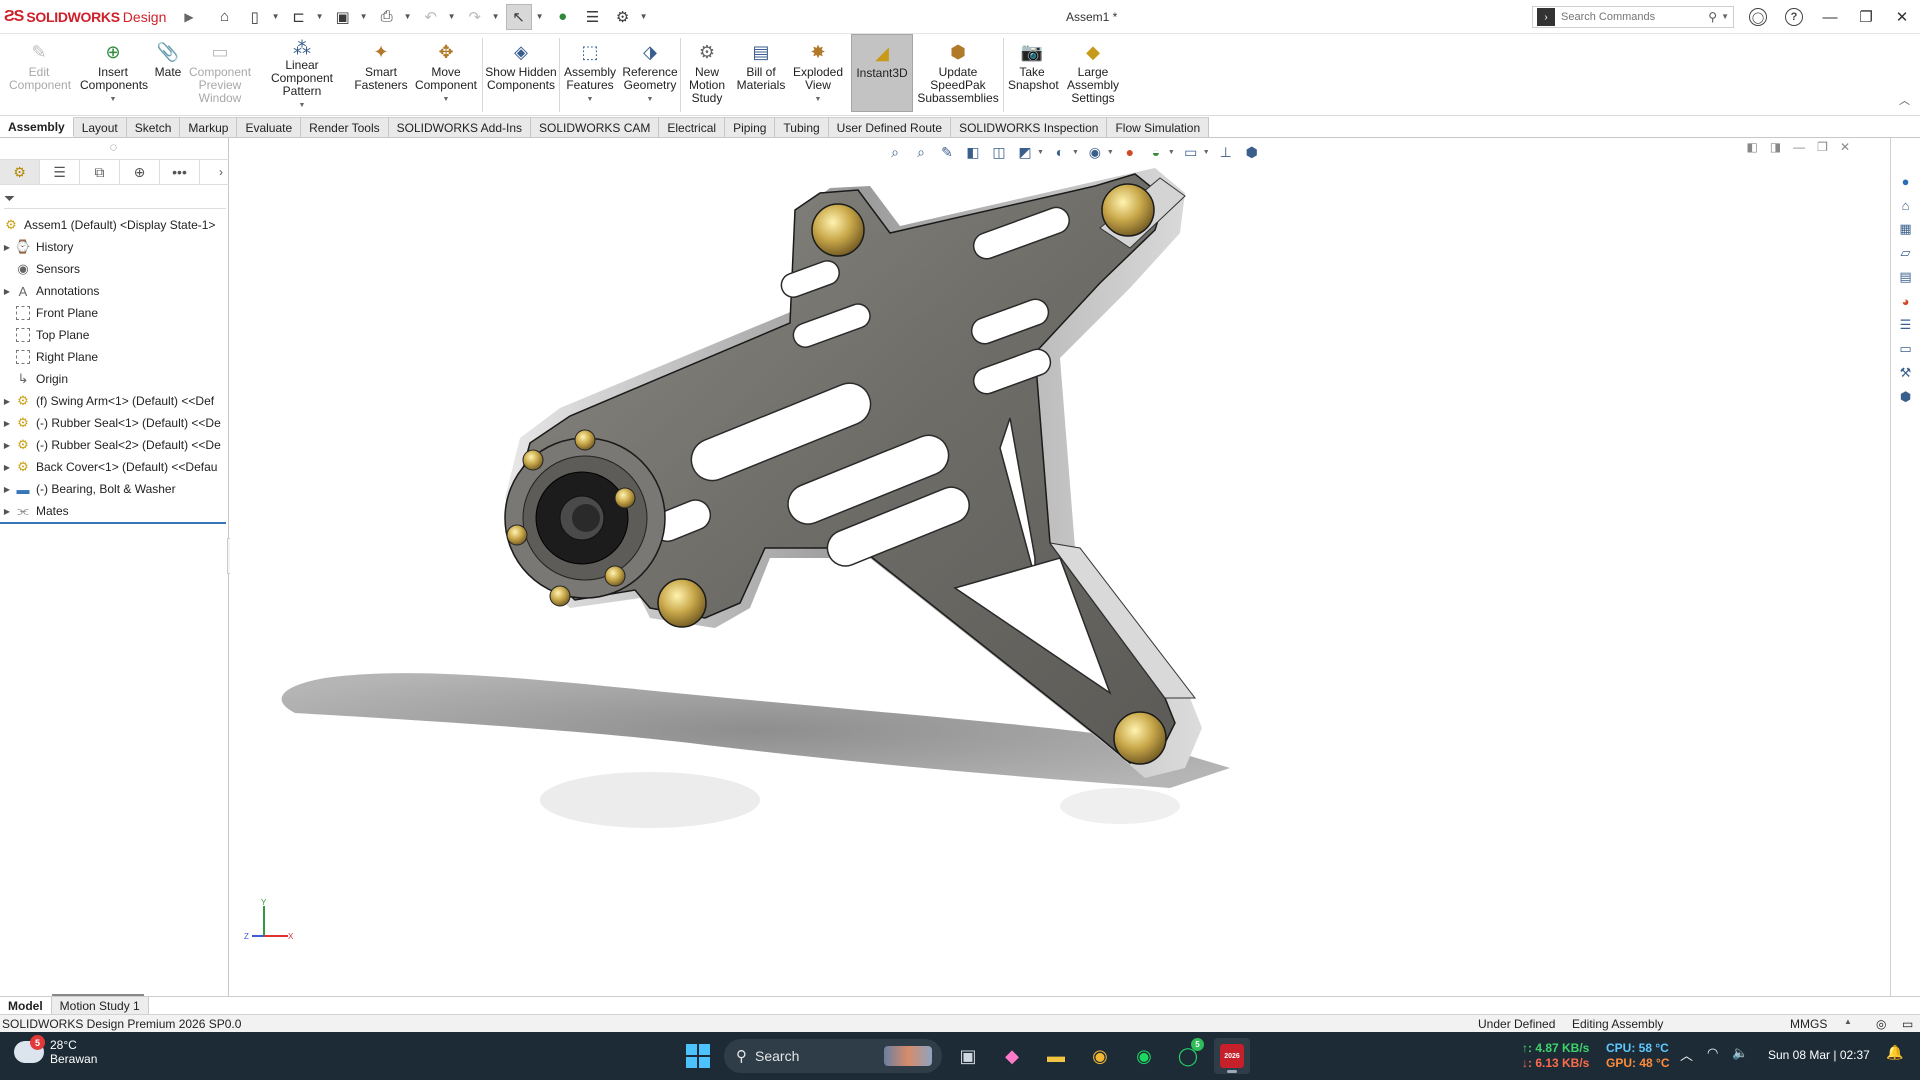  What do you see at coordinates (302, 73) in the screenshot?
I see `linear-component-pattern-button: ⁂ Linear Component Pattern ▼` at bounding box center [302, 73].